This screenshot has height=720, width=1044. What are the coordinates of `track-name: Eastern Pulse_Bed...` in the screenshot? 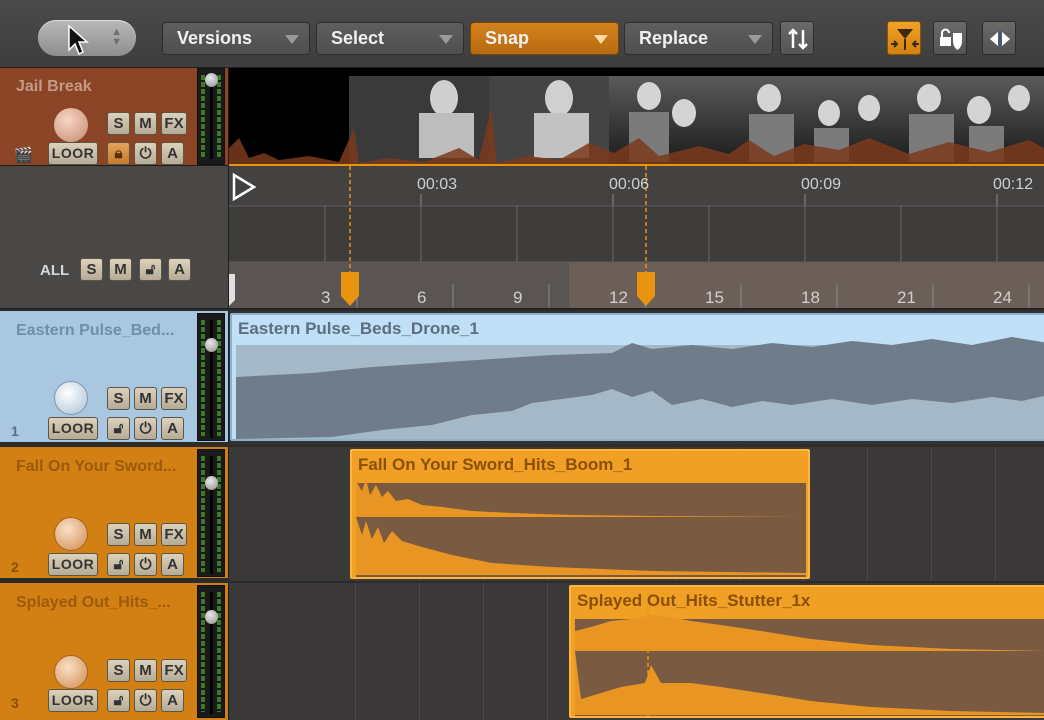 It's located at (95, 330).